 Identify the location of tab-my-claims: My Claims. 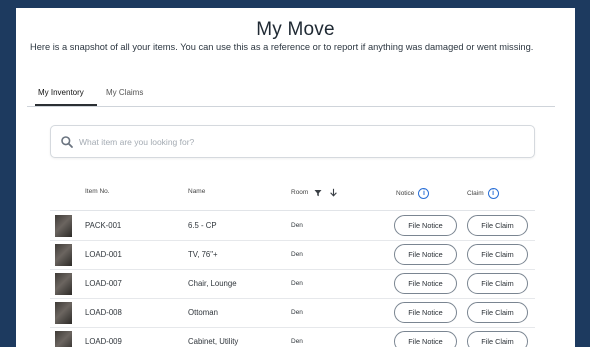
(124, 96).